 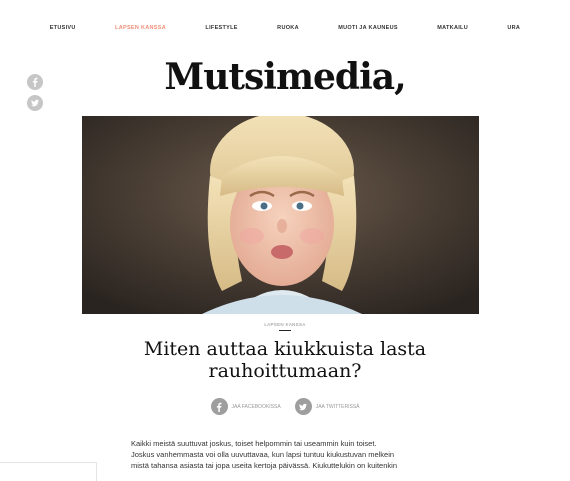 What do you see at coordinates (63, 28) in the screenshot?
I see `nav-item-etusivu: ETUSIVU` at bounding box center [63, 28].